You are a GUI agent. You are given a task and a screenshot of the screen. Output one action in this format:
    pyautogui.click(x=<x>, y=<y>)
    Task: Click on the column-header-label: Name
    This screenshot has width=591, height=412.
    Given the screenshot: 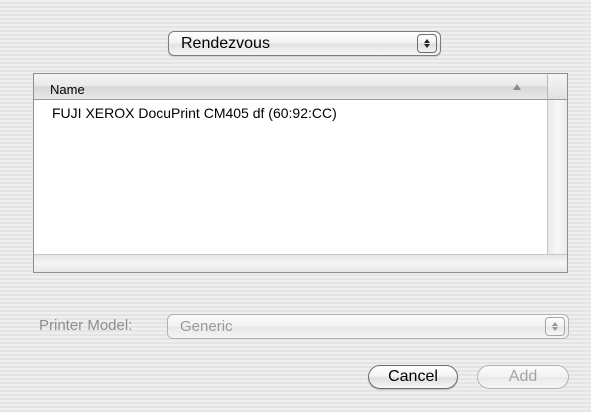 What is the action you would take?
    pyautogui.click(x=67, y=89)
    